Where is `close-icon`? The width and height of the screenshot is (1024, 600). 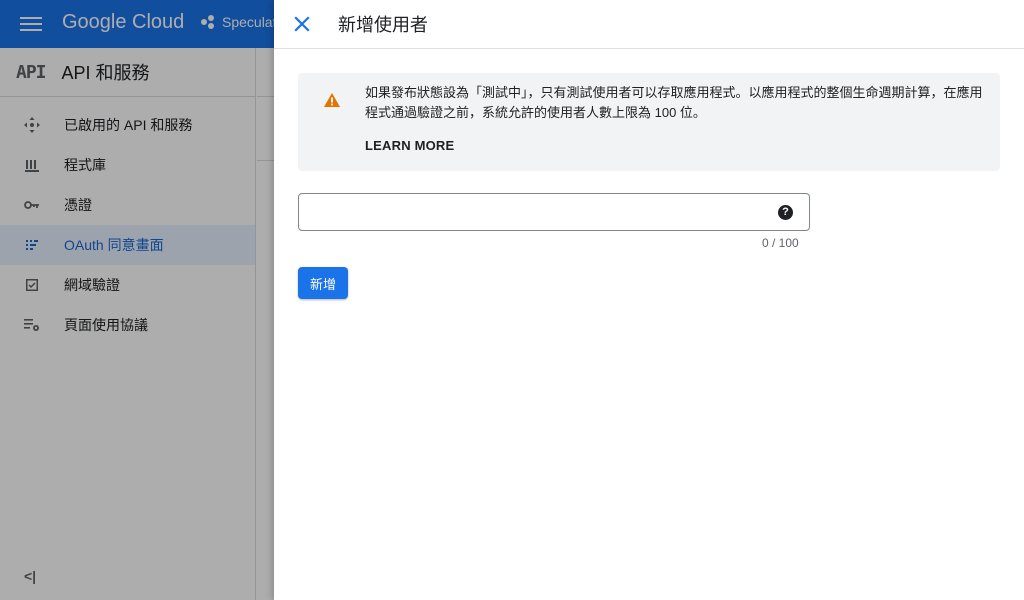
close-icon is located at coordinates (302, 24).